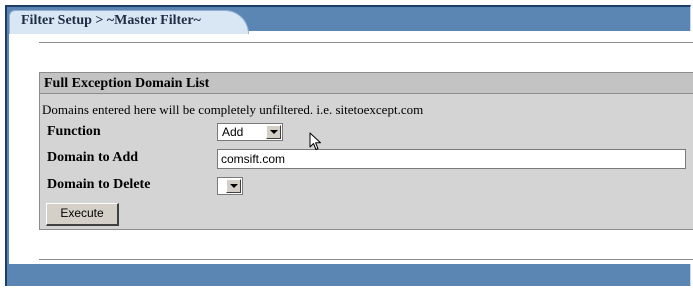 This screenshot has width=693, height=288. Describe the element at coordinates (366, 260) in the screenshot. I see `divider-bottom` at that location.